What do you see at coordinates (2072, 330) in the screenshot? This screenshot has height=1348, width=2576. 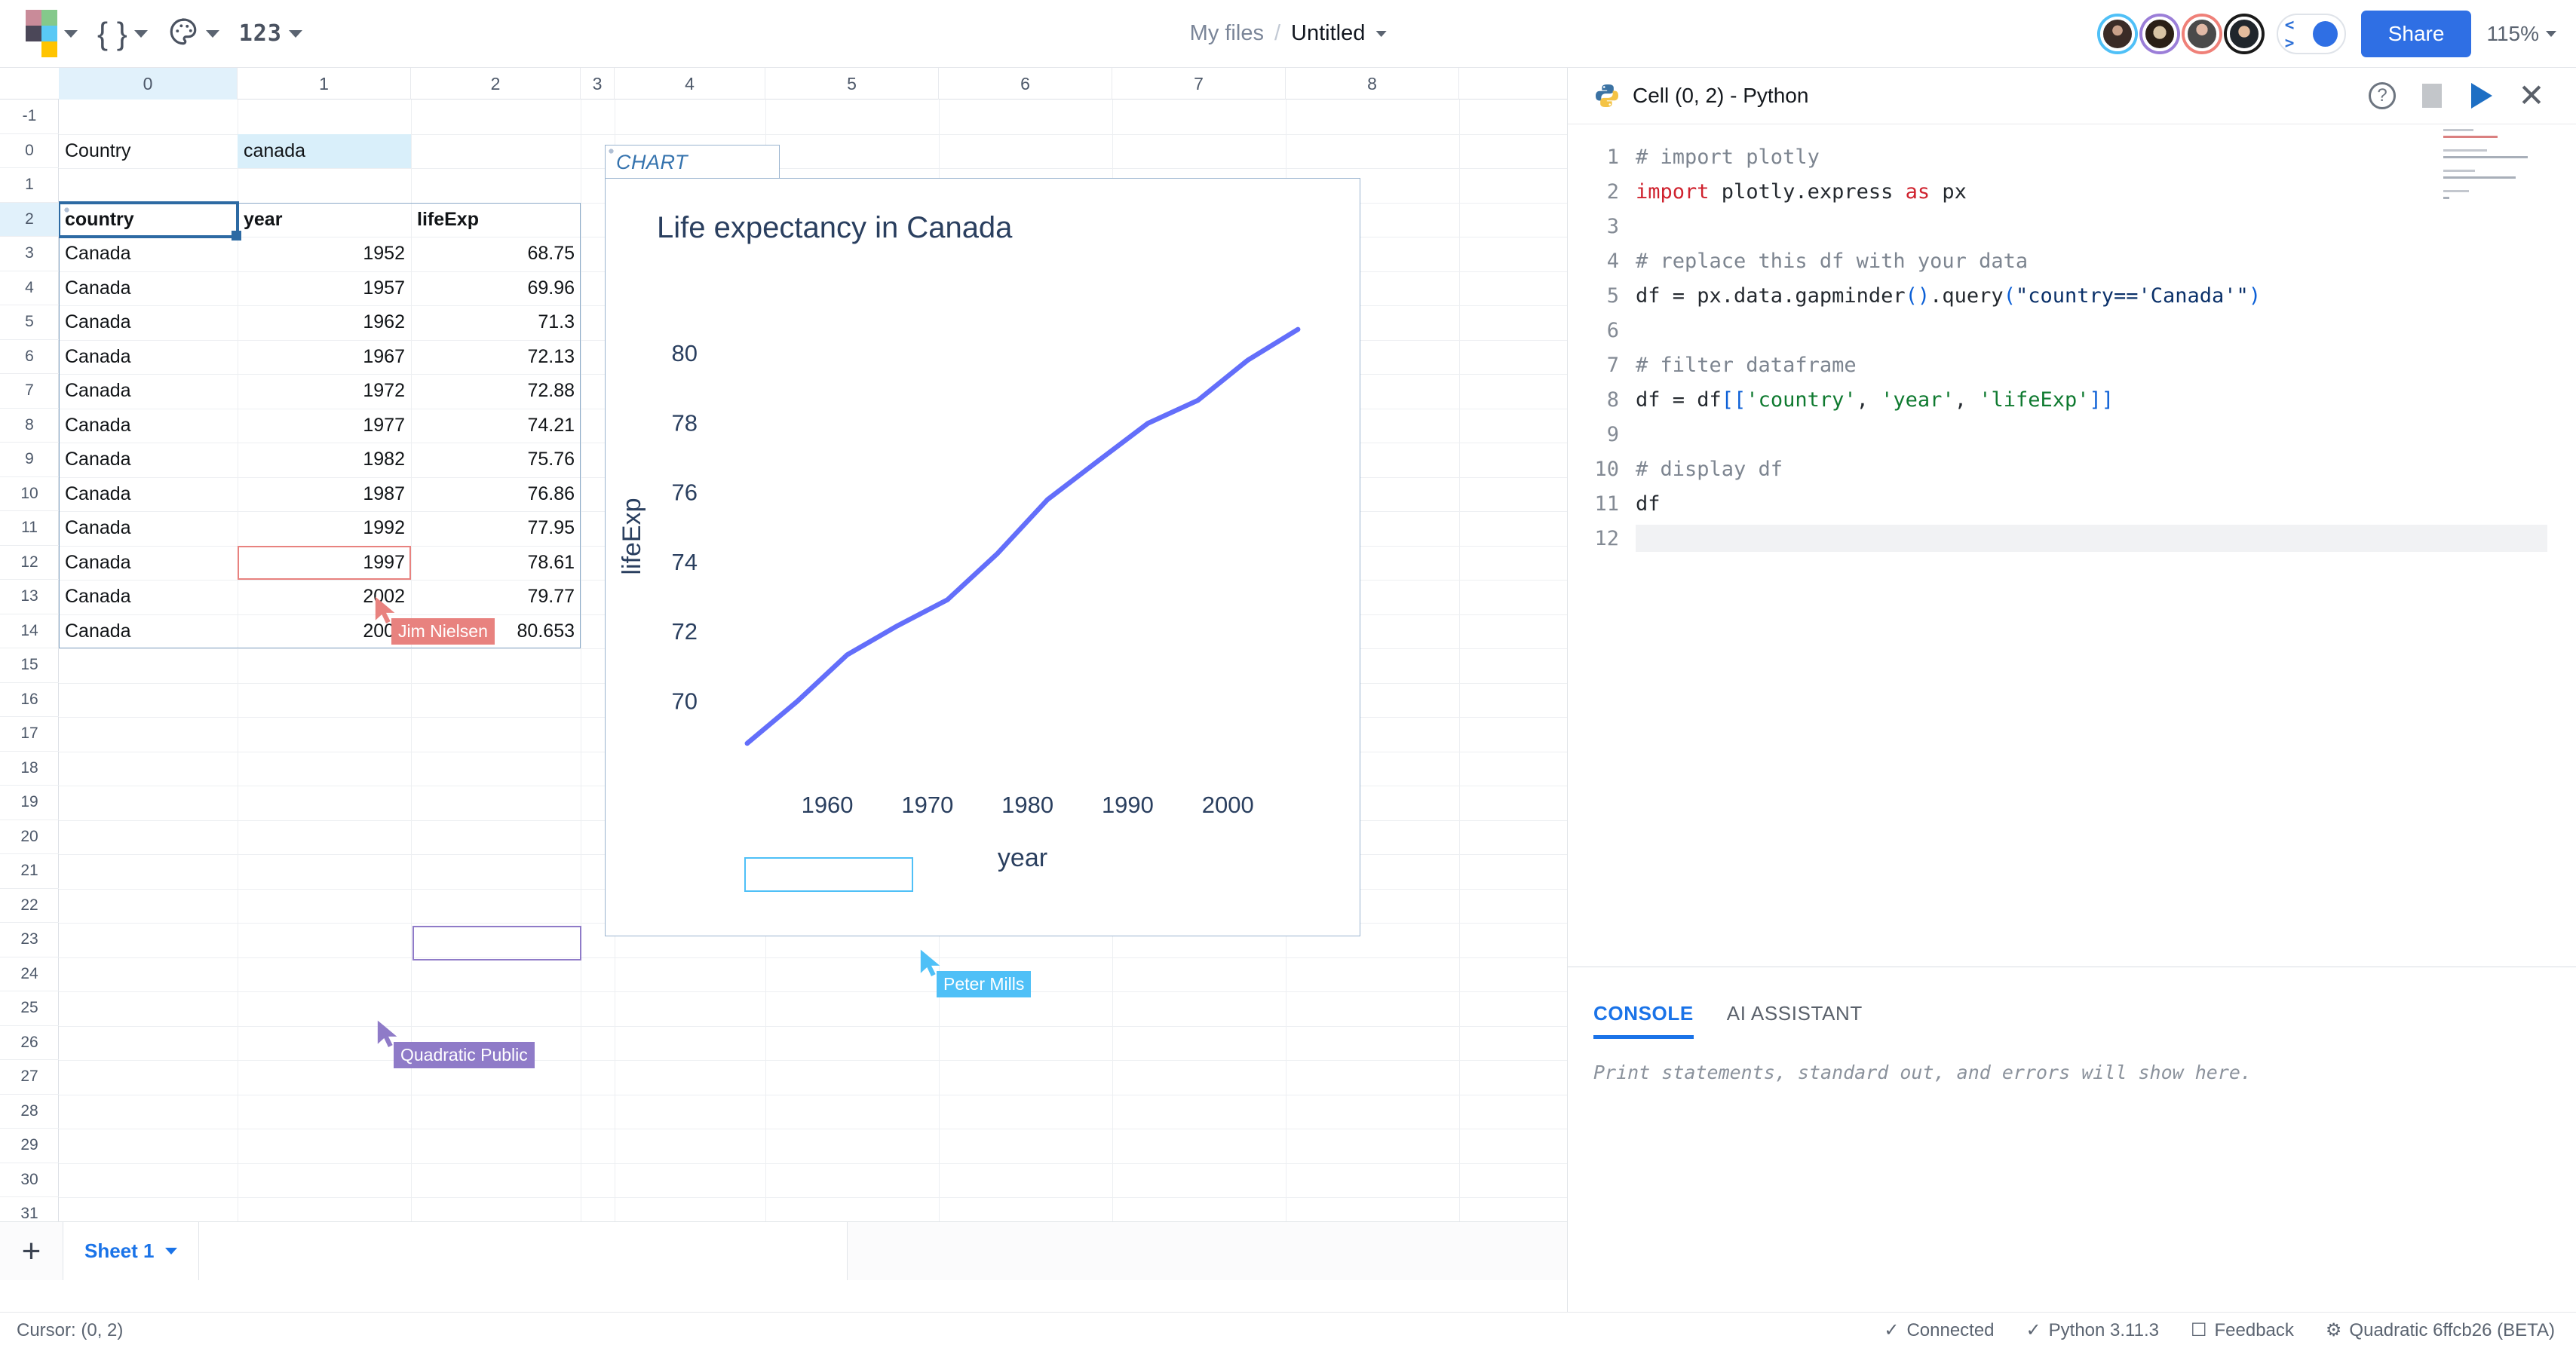 I see `code-line: 6` at bounding box center [2072, 330].